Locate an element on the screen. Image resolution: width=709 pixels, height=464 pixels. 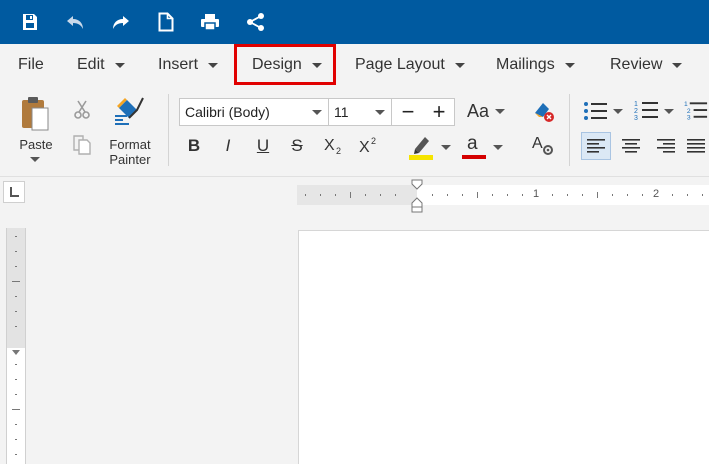
svg-text: A is located at coordinates (537, 143).